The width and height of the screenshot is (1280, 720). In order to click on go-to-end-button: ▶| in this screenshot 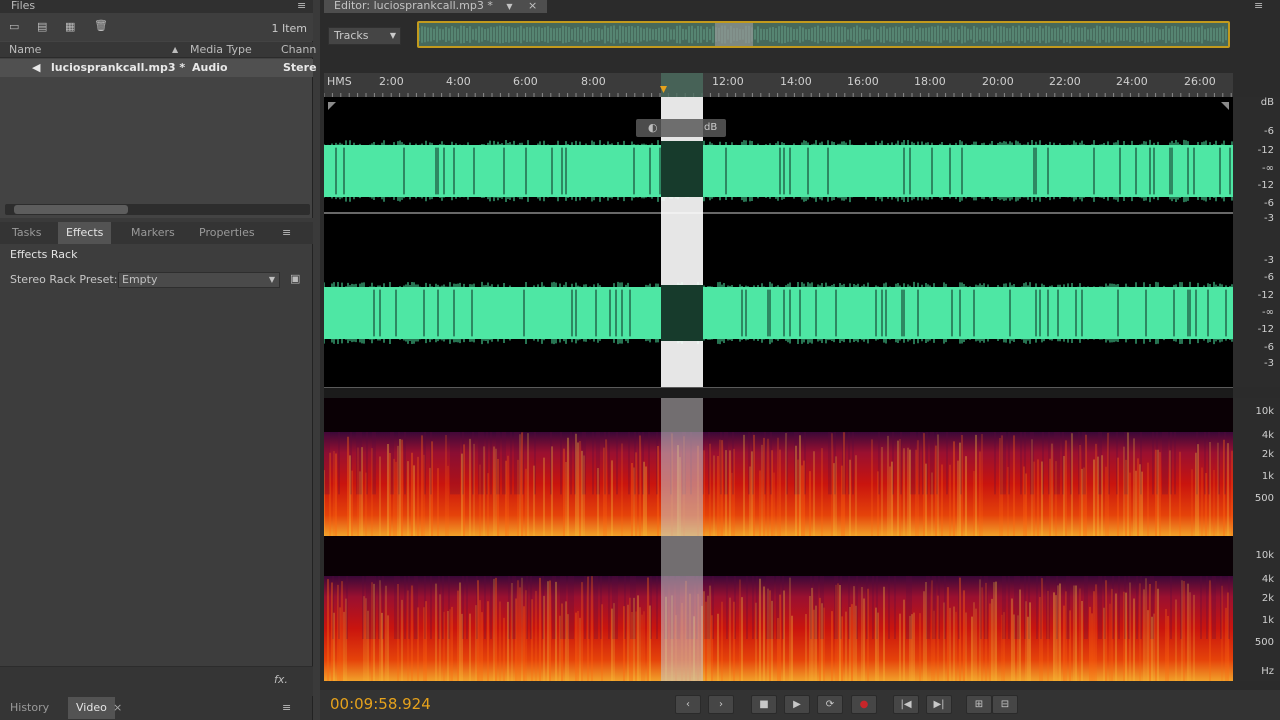, I will do `click(939, 704)`.